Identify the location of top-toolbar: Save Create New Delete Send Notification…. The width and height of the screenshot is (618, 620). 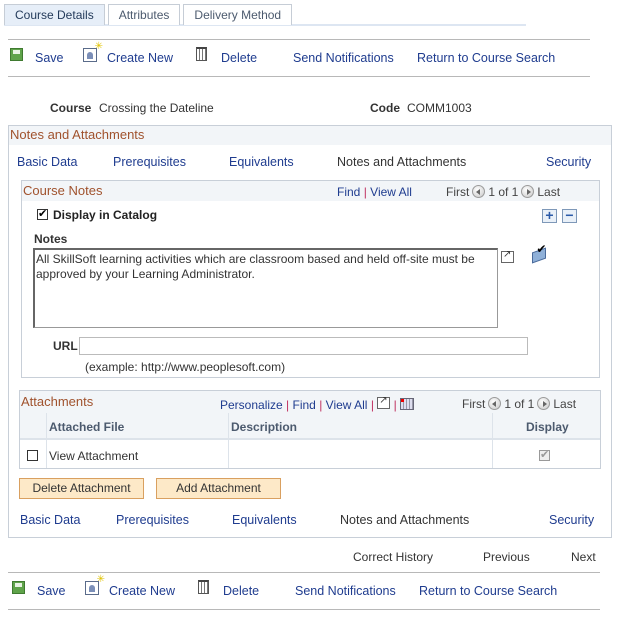
(299, 58).